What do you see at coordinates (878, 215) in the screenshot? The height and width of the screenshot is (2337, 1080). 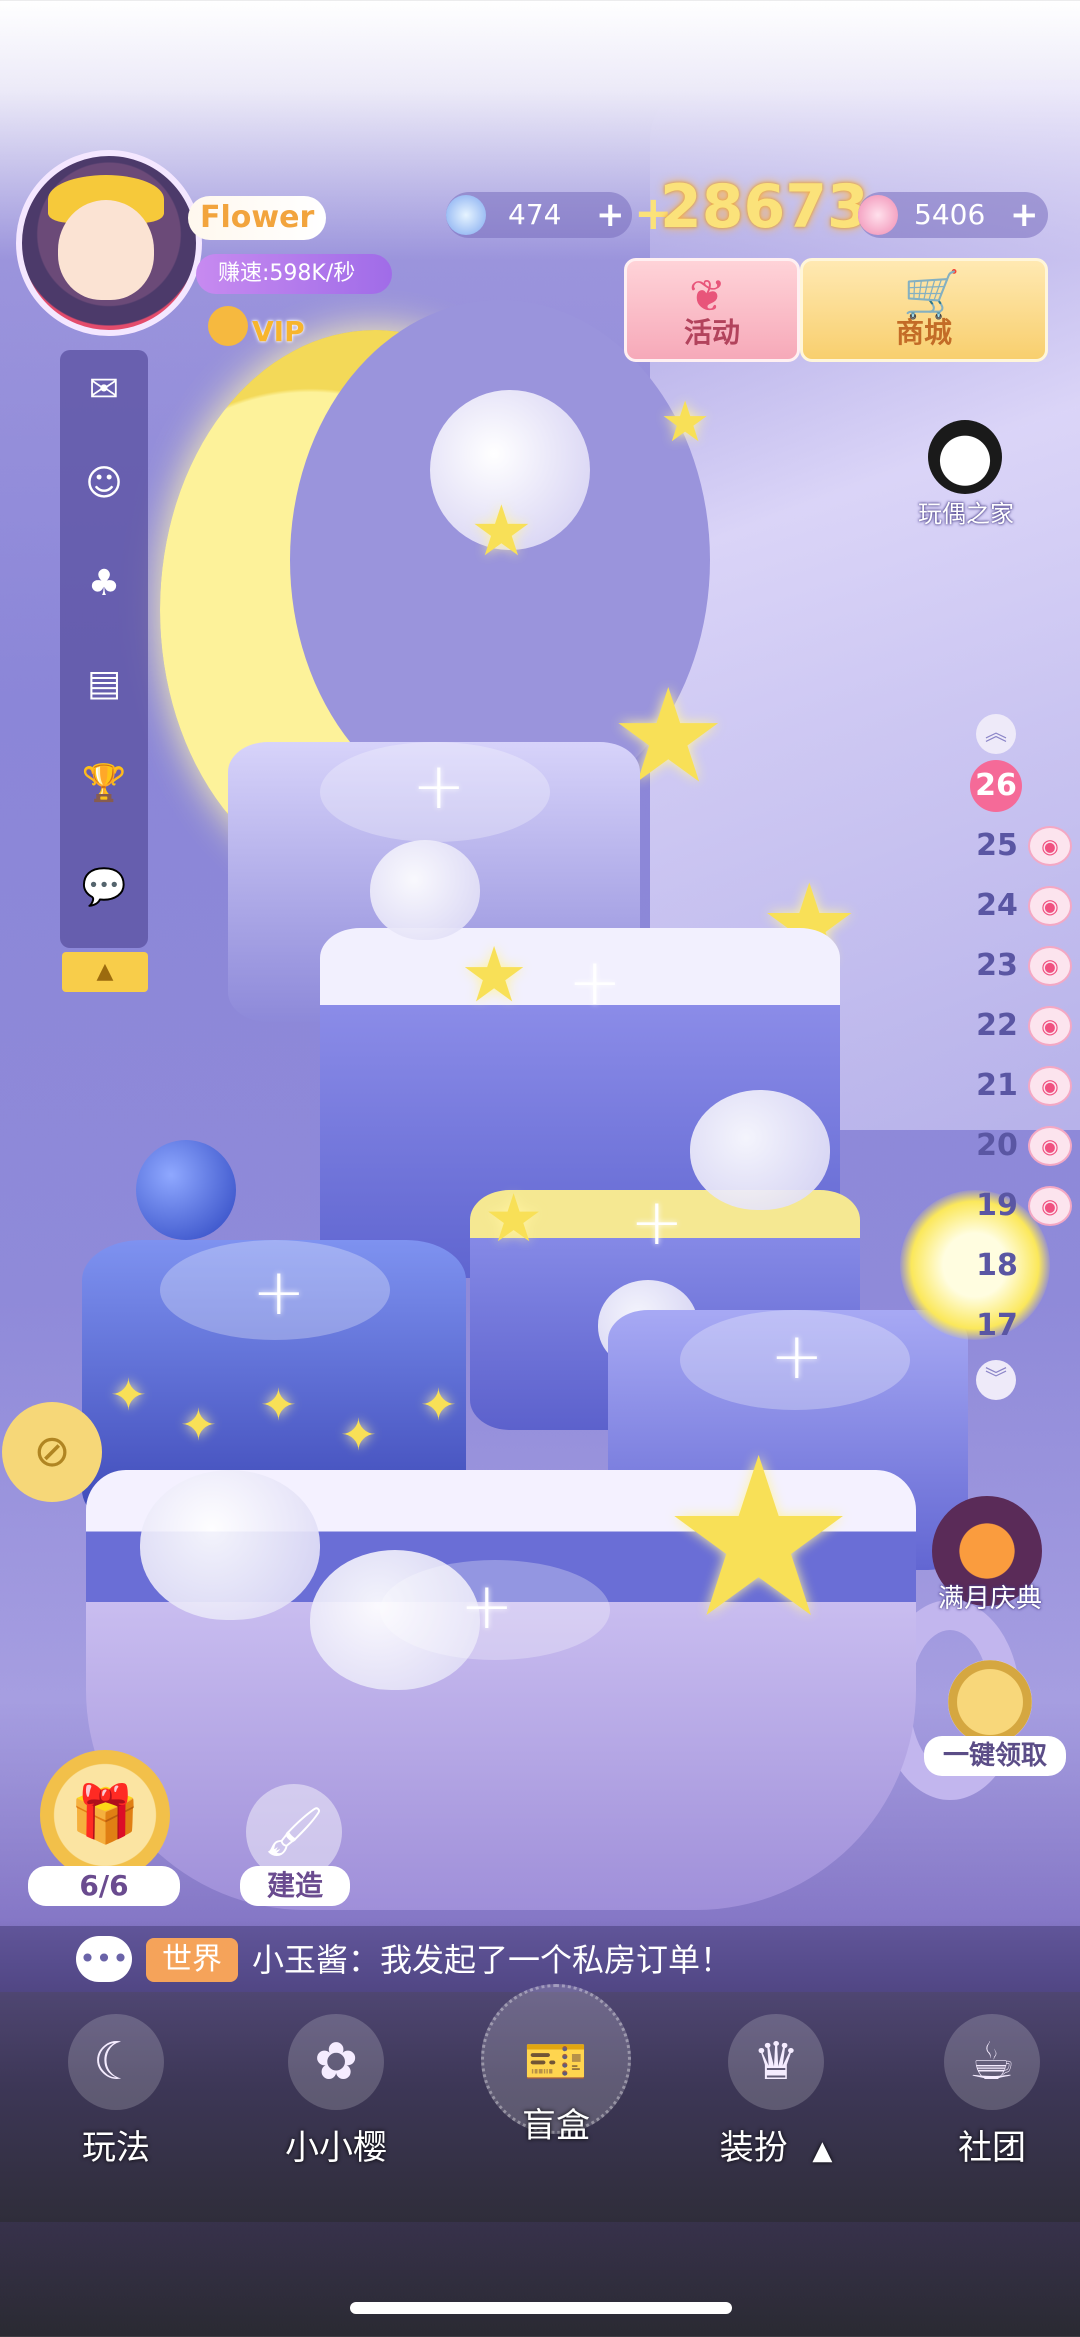 I see `star-currency-icon` at bounding box center [878, 215].